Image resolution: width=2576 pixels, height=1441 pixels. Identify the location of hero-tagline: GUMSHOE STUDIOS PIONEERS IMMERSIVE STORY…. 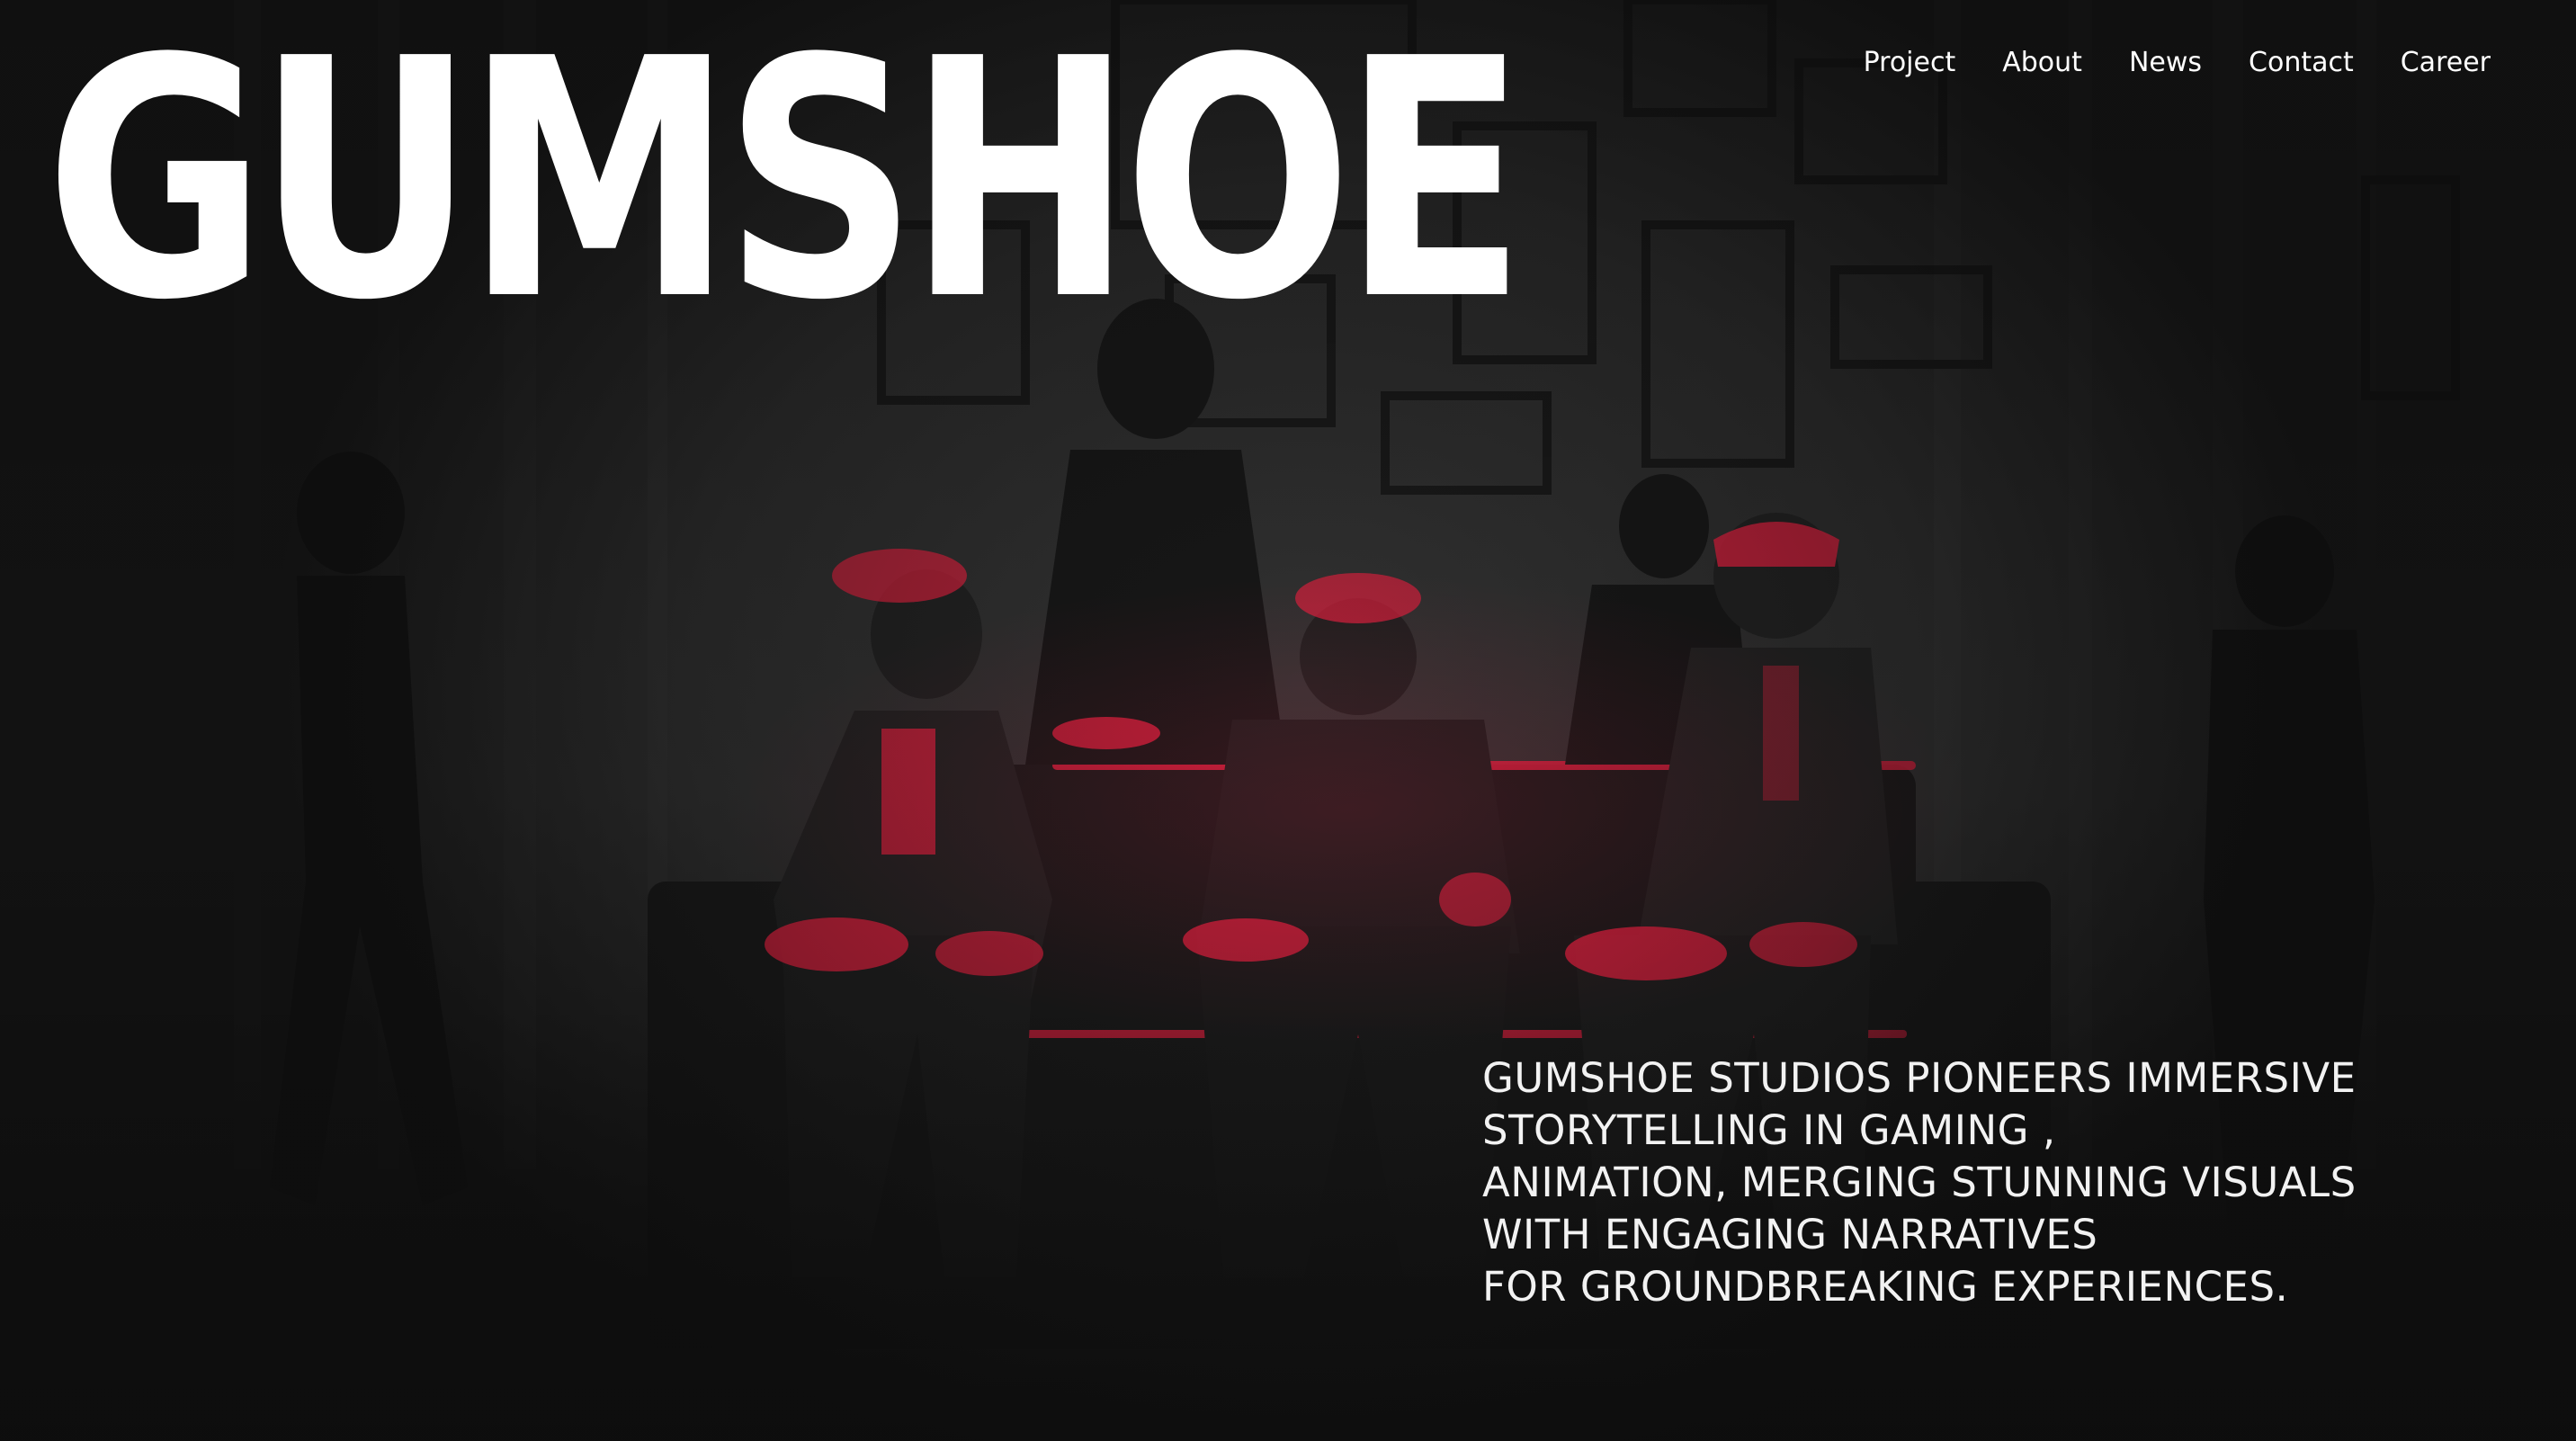
(1919, 1182).